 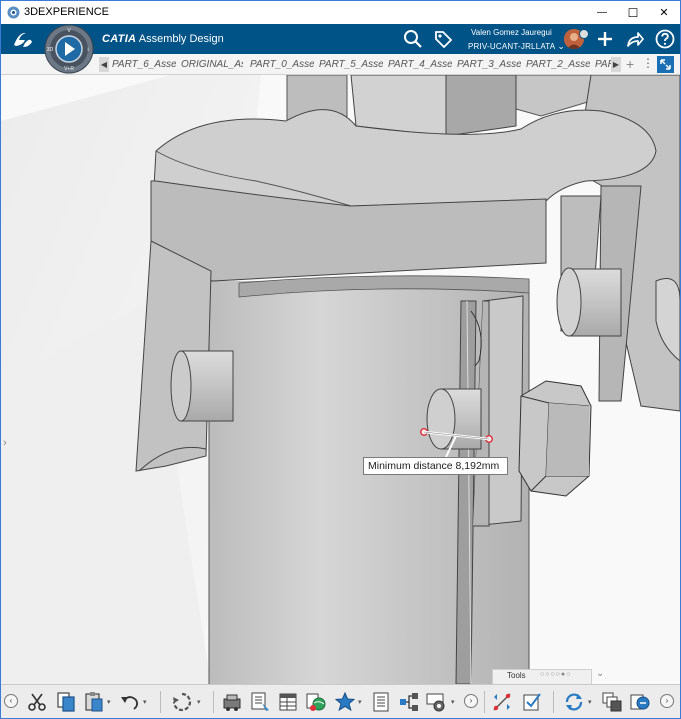 I want to click on tabs-scroll-left-button: ◀, so click(x=104, y=64).